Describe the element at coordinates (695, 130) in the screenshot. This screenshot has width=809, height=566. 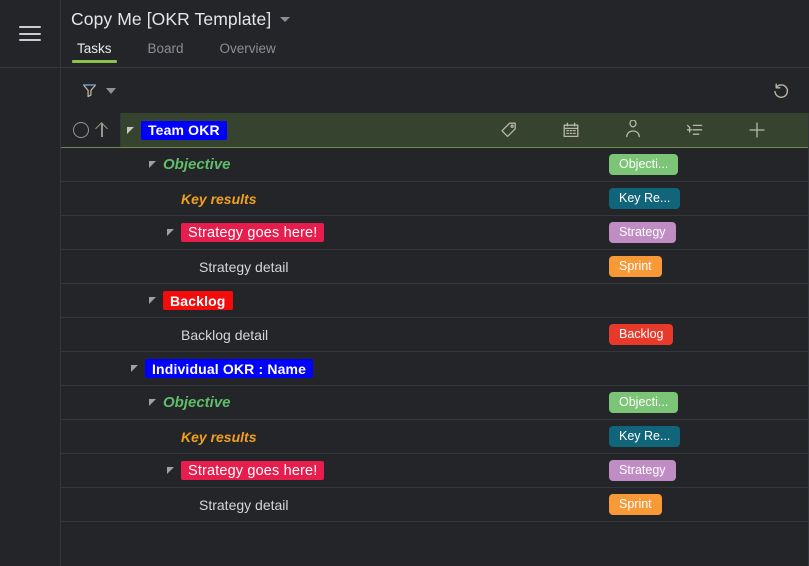
I see `list-add-icon` at that location.